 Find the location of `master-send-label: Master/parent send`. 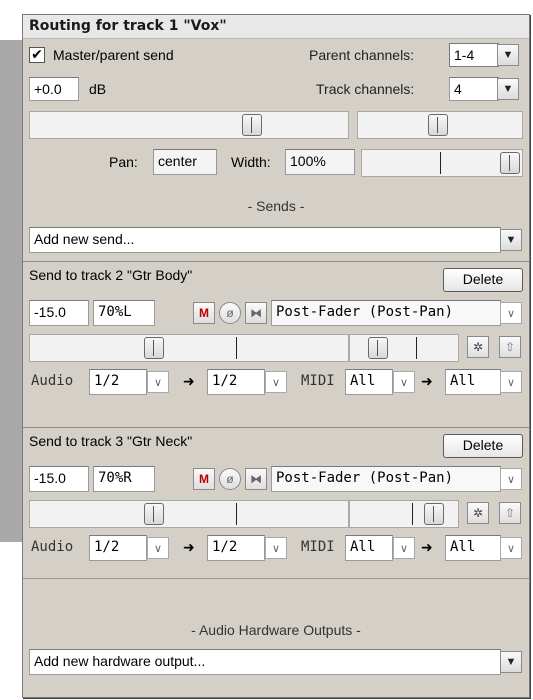

master-send-label: Master/parent send is located at coordinates (113, 55).